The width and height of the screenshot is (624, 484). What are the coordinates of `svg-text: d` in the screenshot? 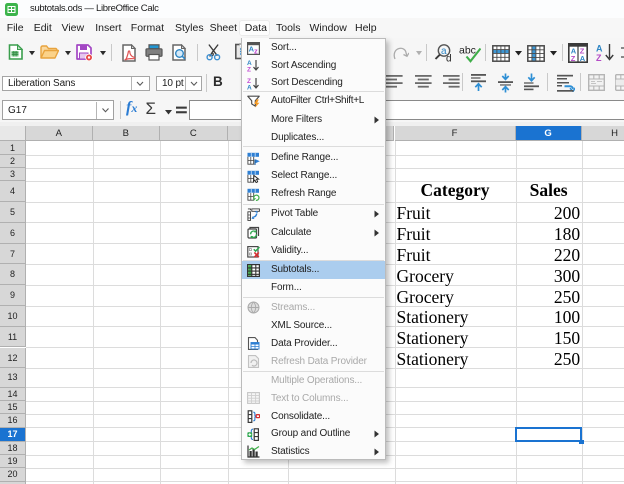 It's located at (449, 59).